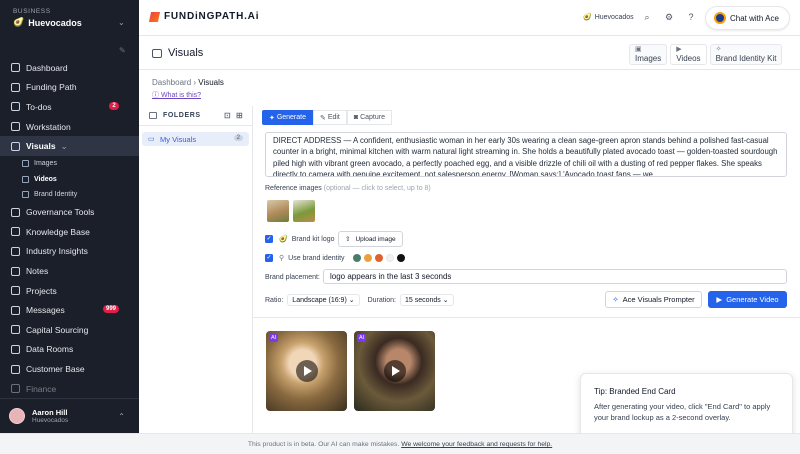 The image size is (800, 454). I want to click on sidebar-item-dashboard: Dashboard, so click(69, 68).